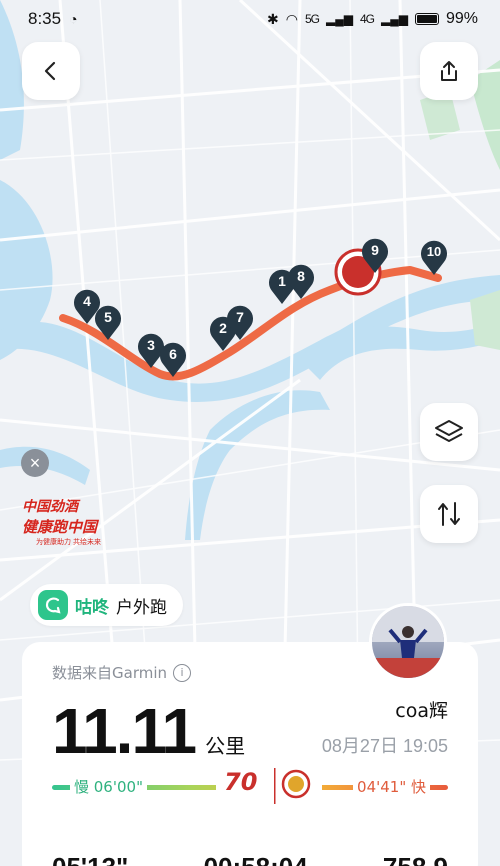 The image size is (500, 866). What do you see at coordinates (240, 782) in the screenshot?
I see `svg-text: 70` at bounding box center [240, 782].